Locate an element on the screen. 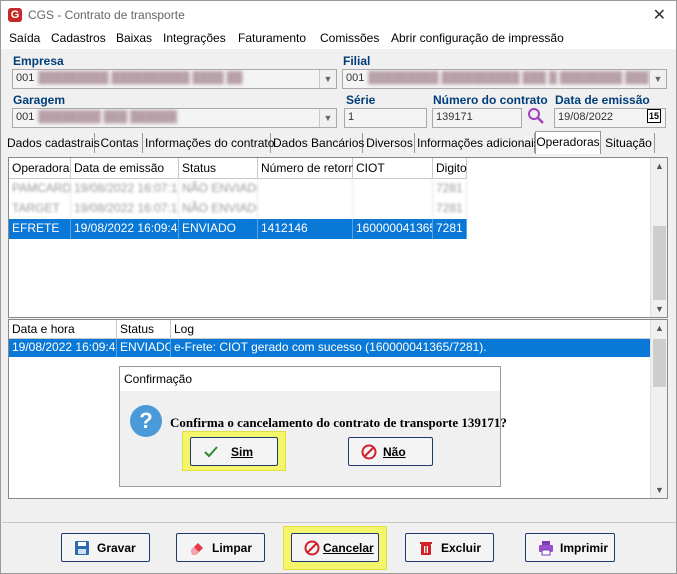  empresa-select: 001 █████████ ██████████ ████ ██ ▼ is located at coordinates (174, 79).